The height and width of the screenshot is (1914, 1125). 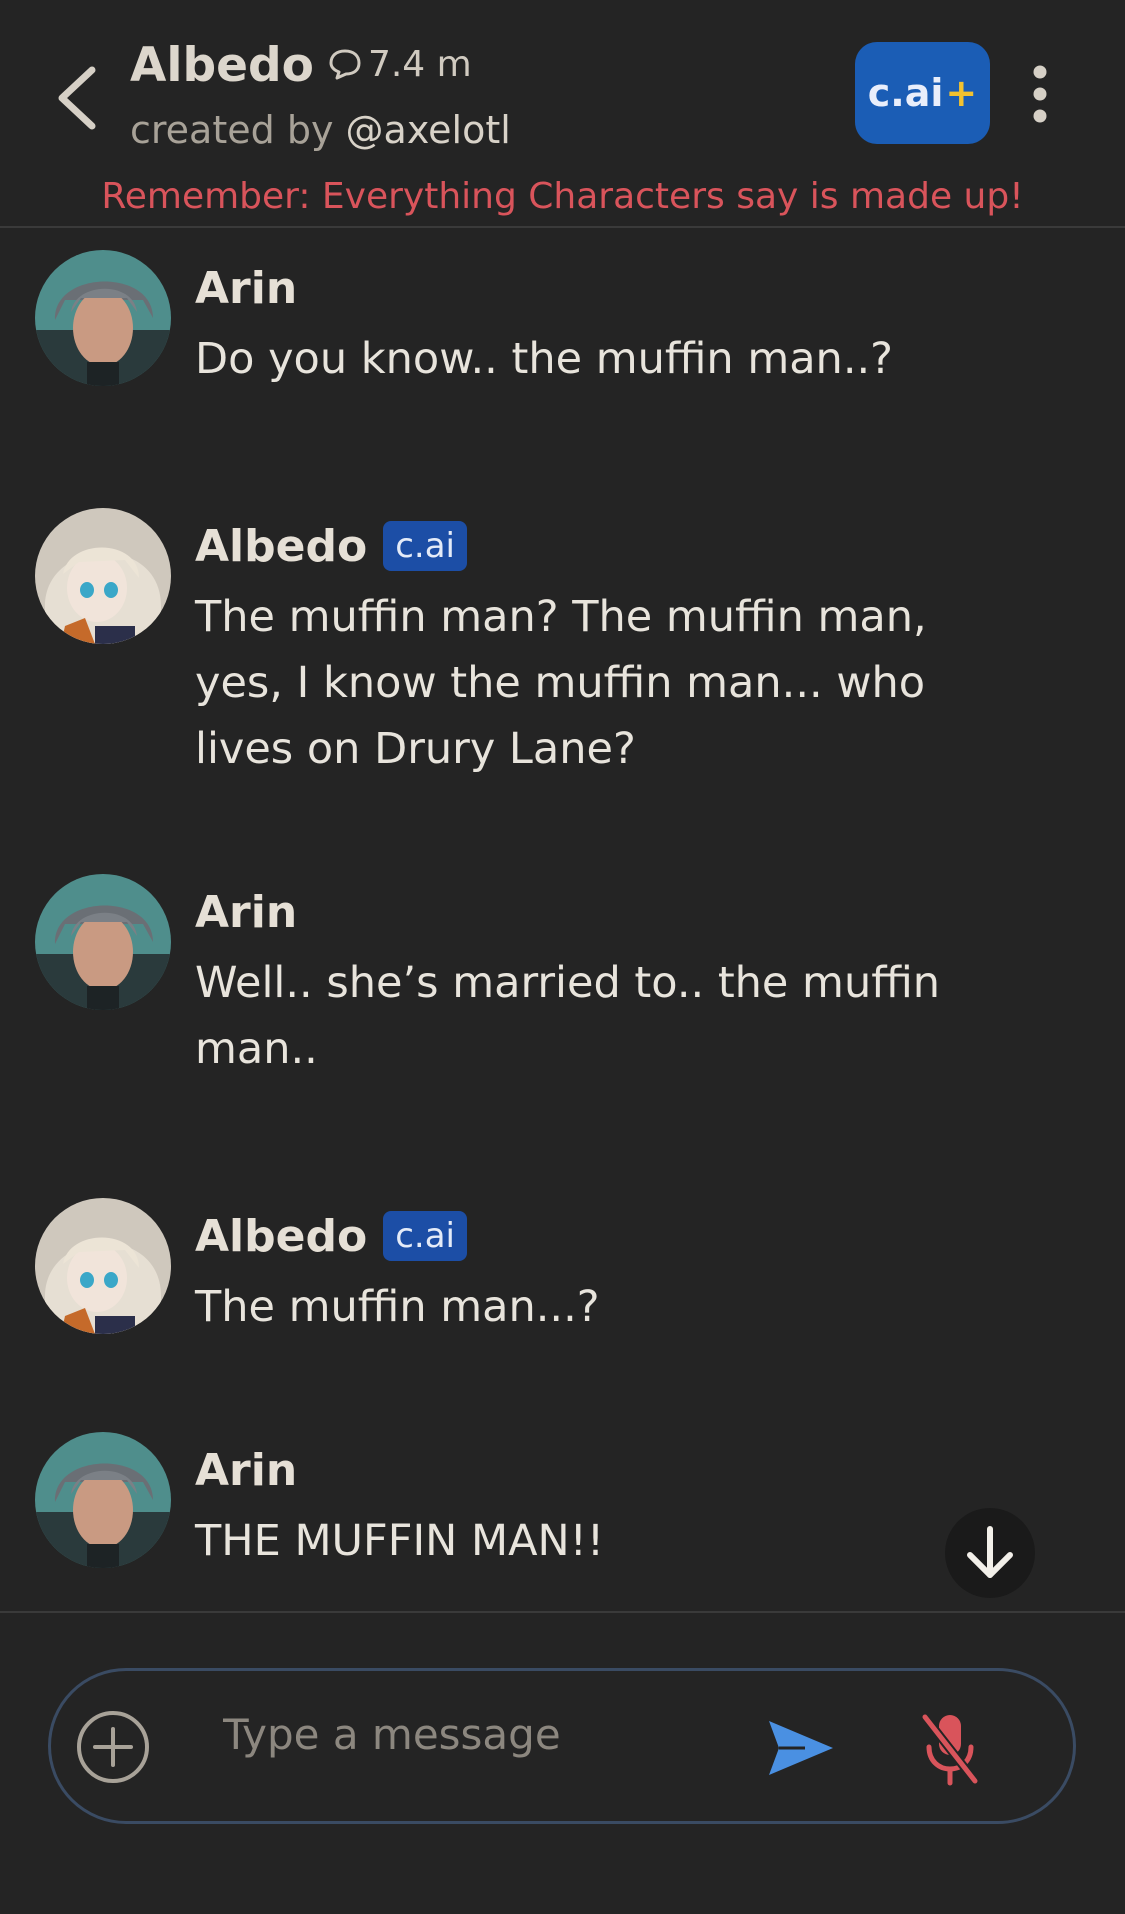 I want to click on cai-plus-label: c.ai, so click(x=905, y=93).